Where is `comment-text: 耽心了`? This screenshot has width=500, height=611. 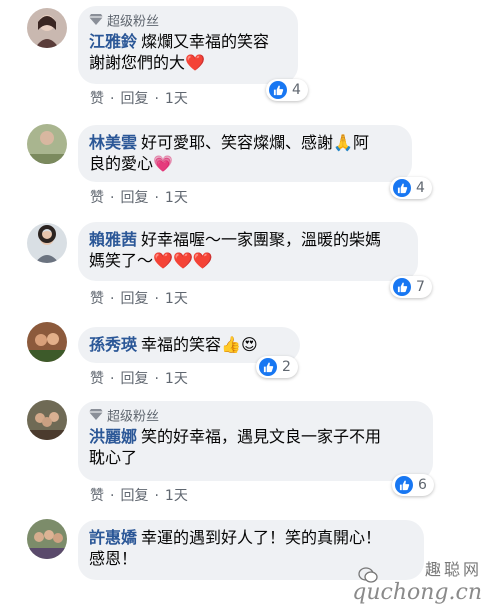 comment-text: 耽心了 is located at coordinates (113, 457).